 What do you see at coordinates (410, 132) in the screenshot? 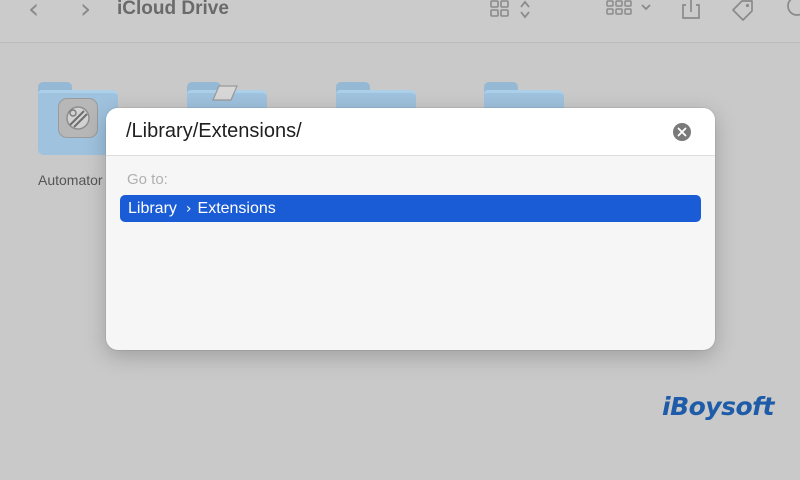
I see `path-input` at bounding box center [410, 132].